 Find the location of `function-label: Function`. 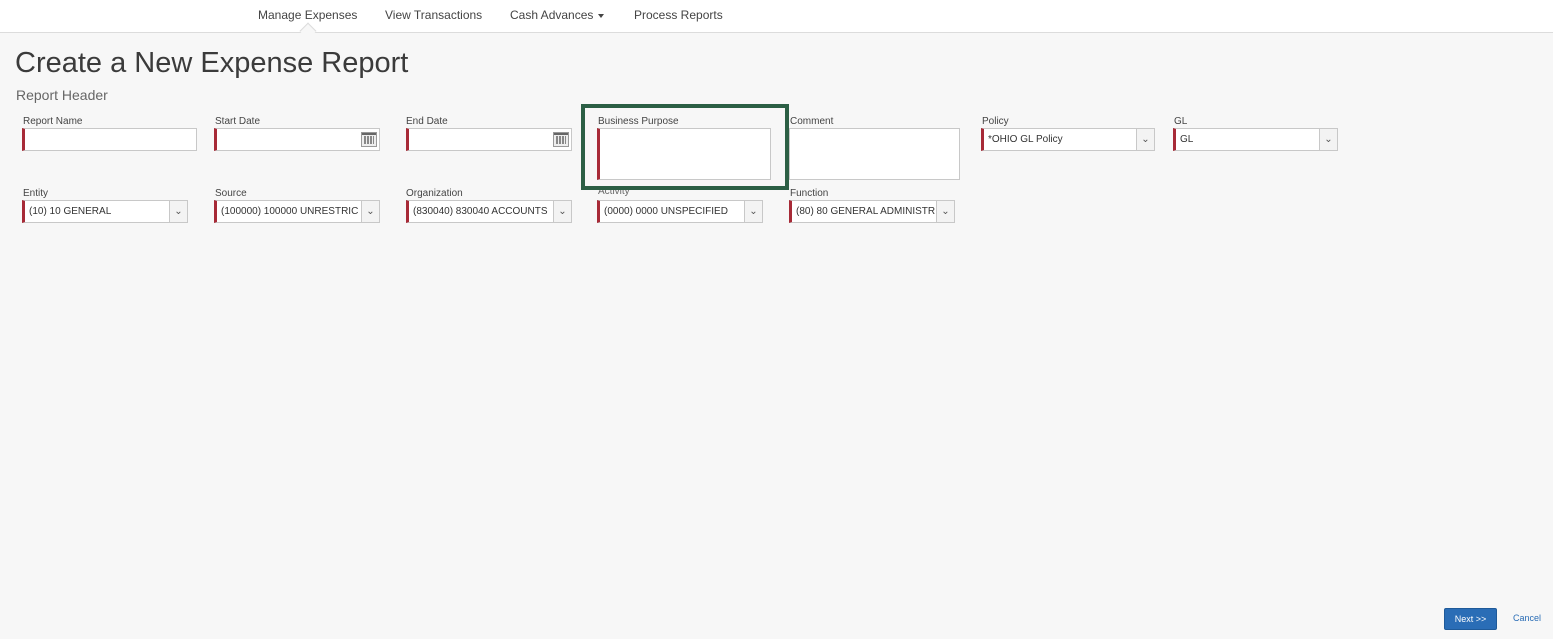

function-label: Function is located at coordinates (809, 193).